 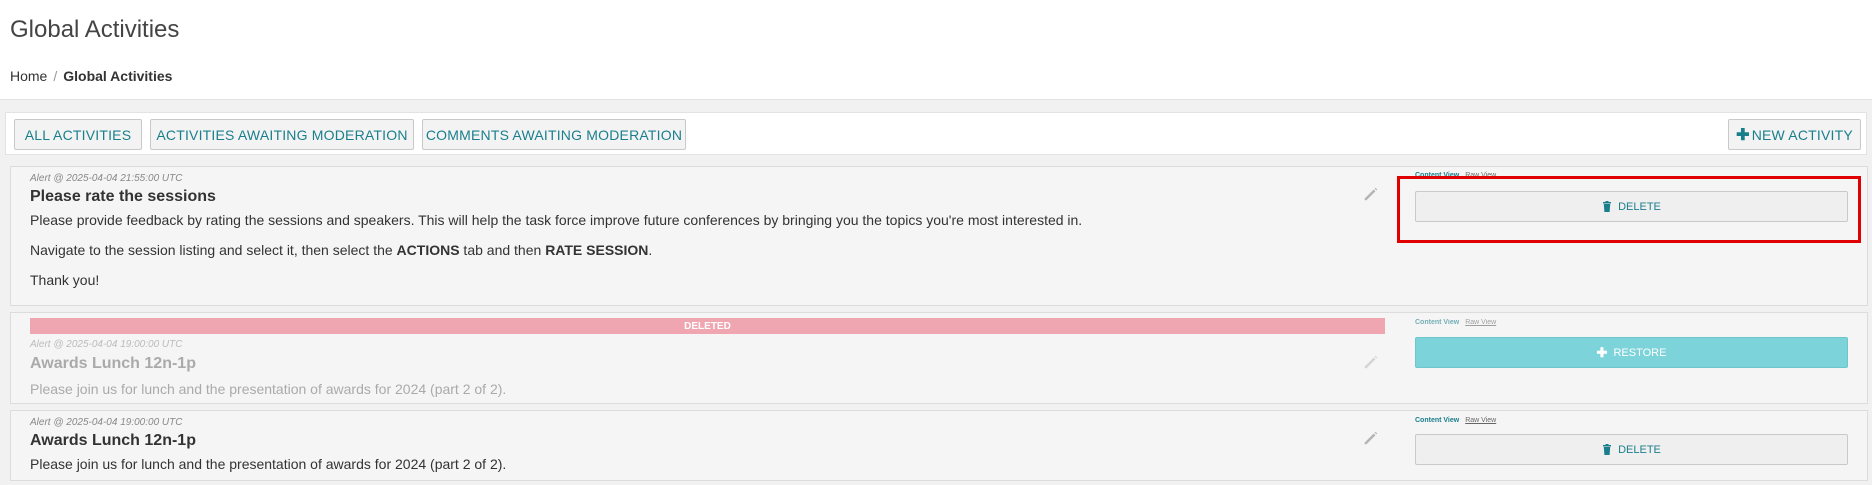 What do you see at coordinates (597, 250) in the screenshot?
I see `paragraph-bold-rate-session: RATE SESSION` at bounding box center [597, 250].